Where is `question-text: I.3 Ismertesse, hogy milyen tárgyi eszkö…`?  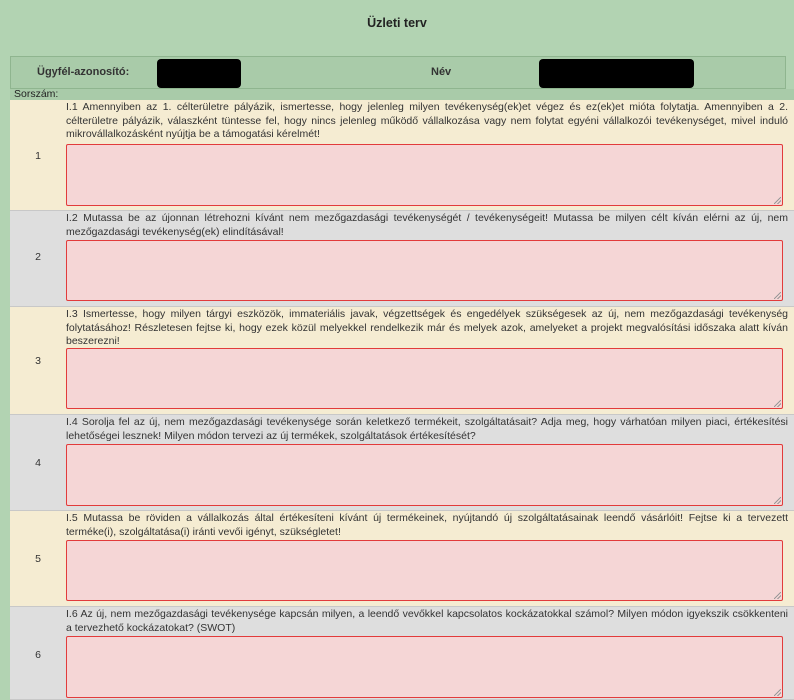 question-text: I.3 Ismertesse, hogy milyen tárgyi eszkö… is located at coordinates (427, 328).